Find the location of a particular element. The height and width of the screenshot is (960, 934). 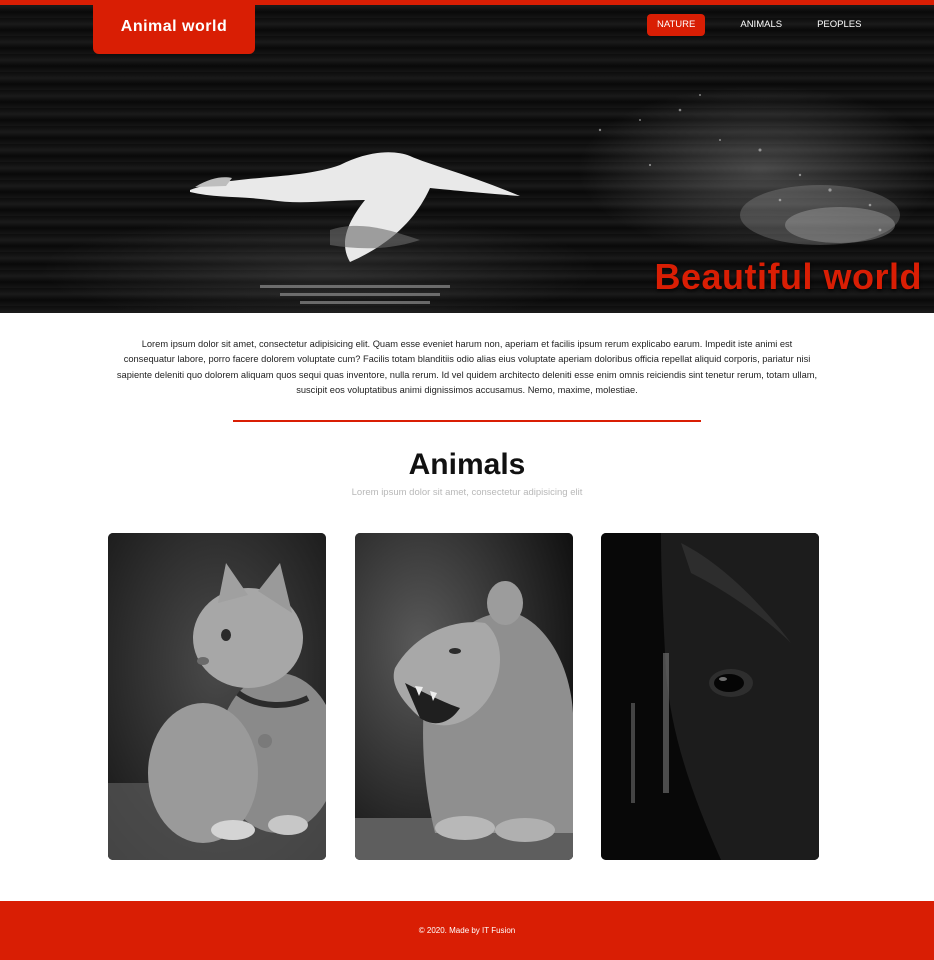

lioness-photo is located at coordinates (464, 696).